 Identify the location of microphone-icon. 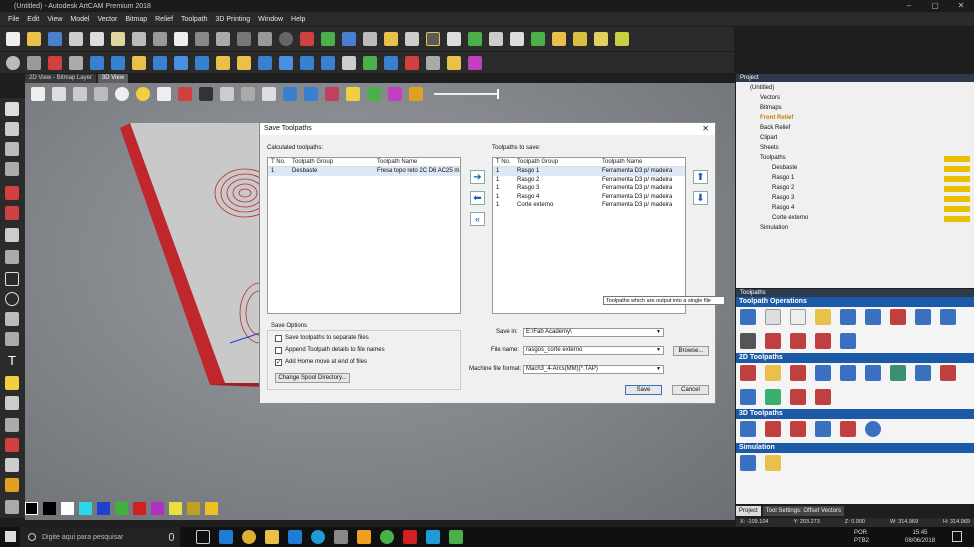
(171, 537).